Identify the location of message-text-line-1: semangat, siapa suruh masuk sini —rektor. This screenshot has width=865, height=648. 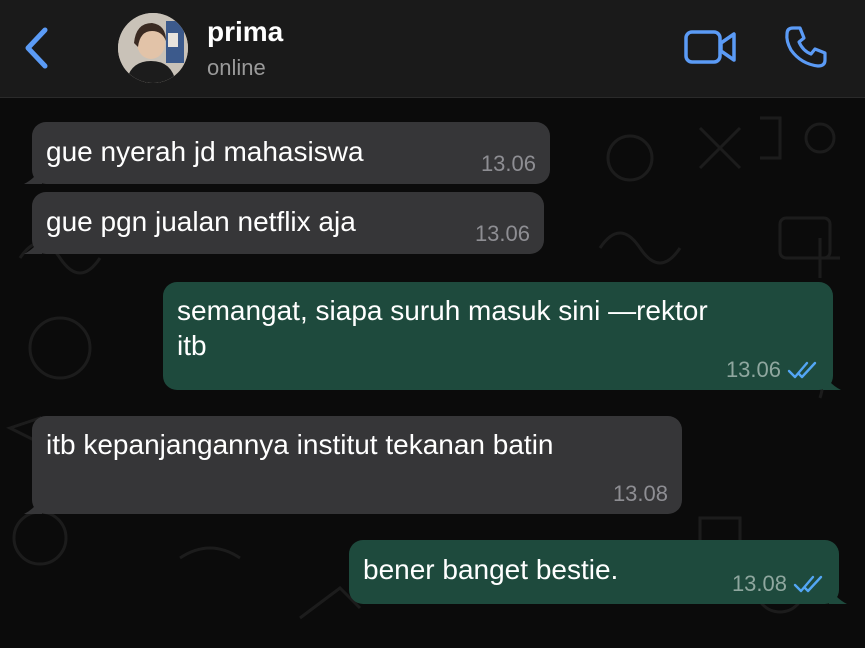
(442, 310).